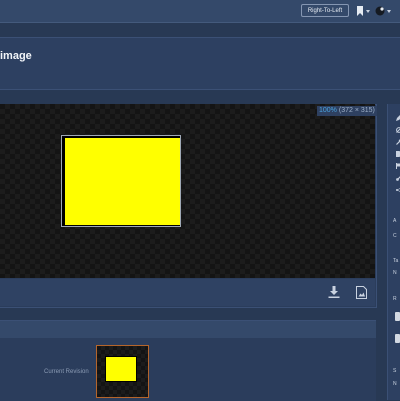 The width and height of the screenshot is (400, 401). What do you see at coordinates (187, 292) in the screenshot?
I see `preview-footer` at bounding box center [187, 292].